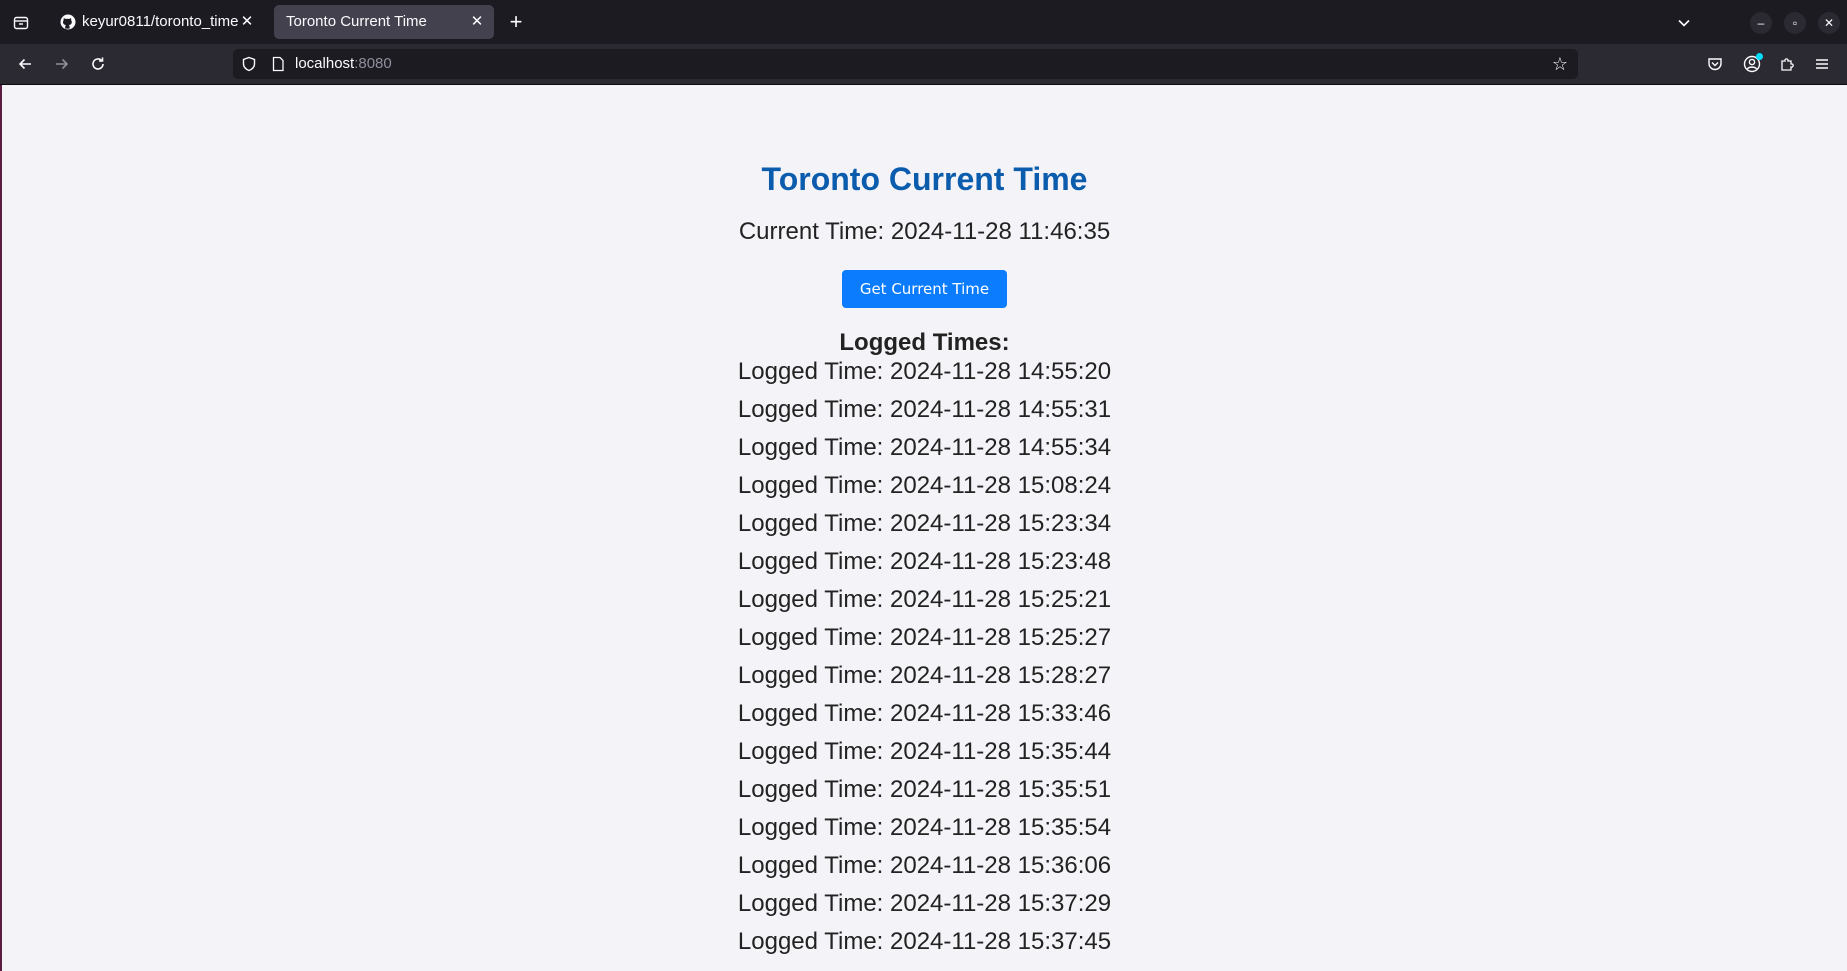 The width and height of the screenshot is (1847, 971). I want to click on url-text: localhost:8080, so click(343, 64).